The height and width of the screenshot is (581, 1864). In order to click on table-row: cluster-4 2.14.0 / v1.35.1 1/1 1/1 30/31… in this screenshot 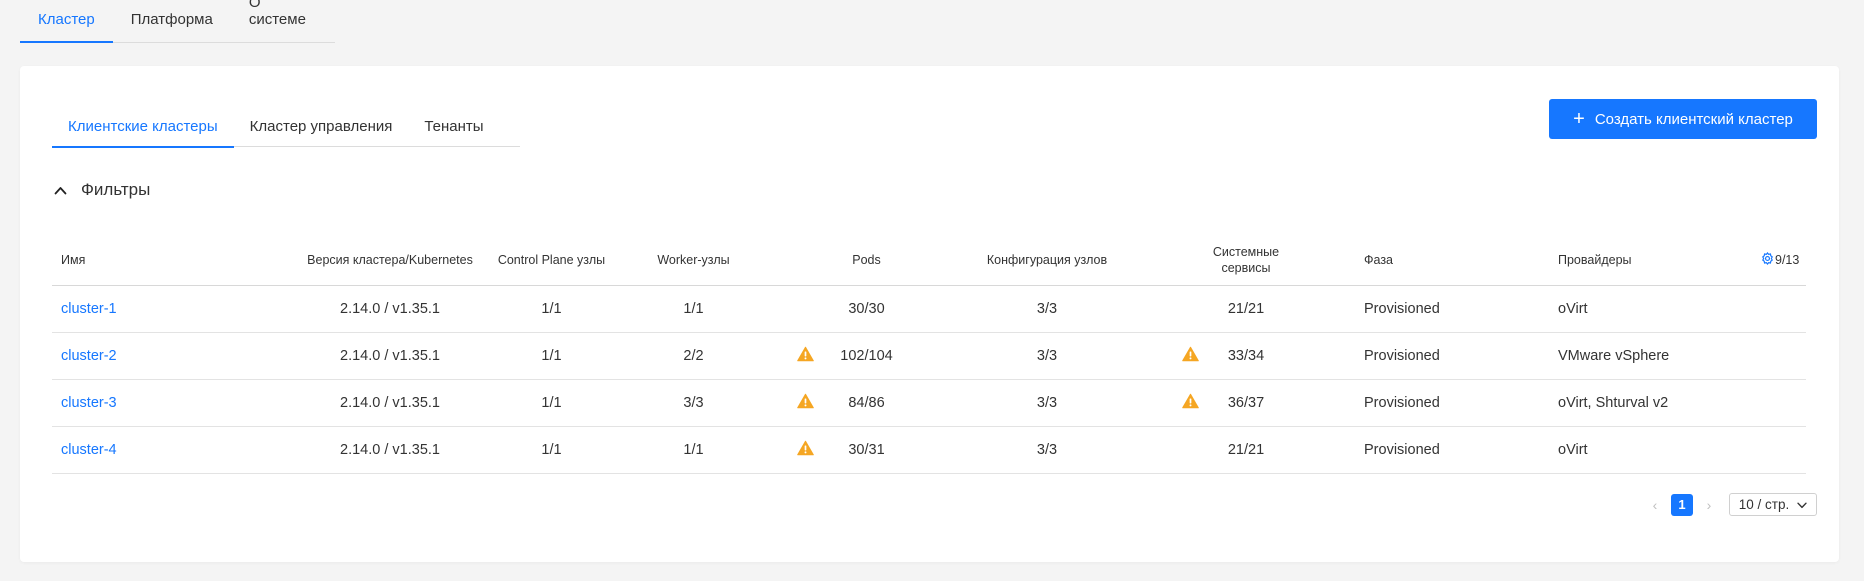, I will do `click(929, 450)`.